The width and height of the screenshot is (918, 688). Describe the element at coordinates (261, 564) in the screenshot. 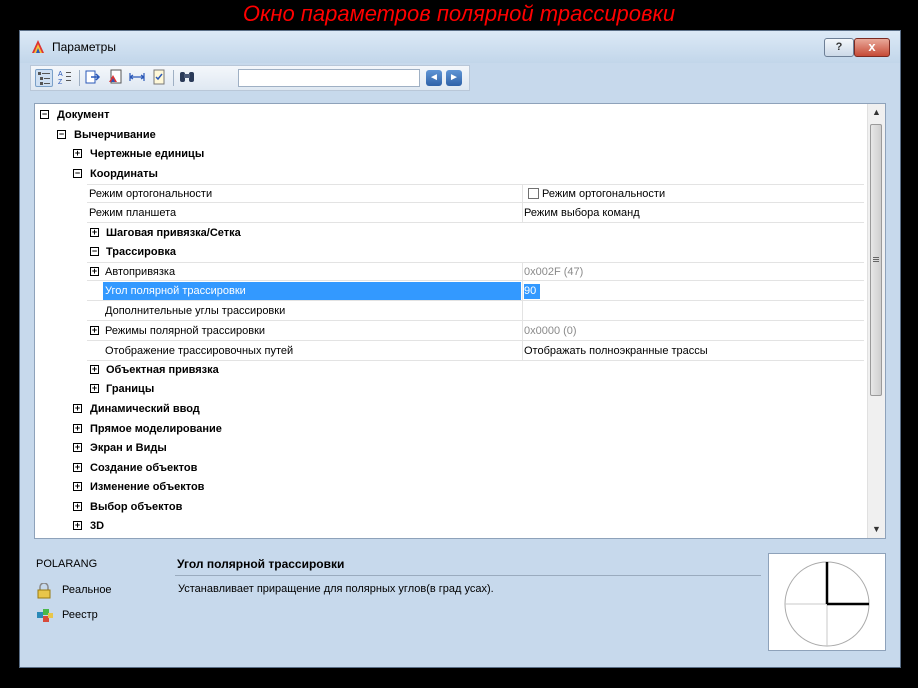

I see `description-title: Угол полярной трассировки` at that location.